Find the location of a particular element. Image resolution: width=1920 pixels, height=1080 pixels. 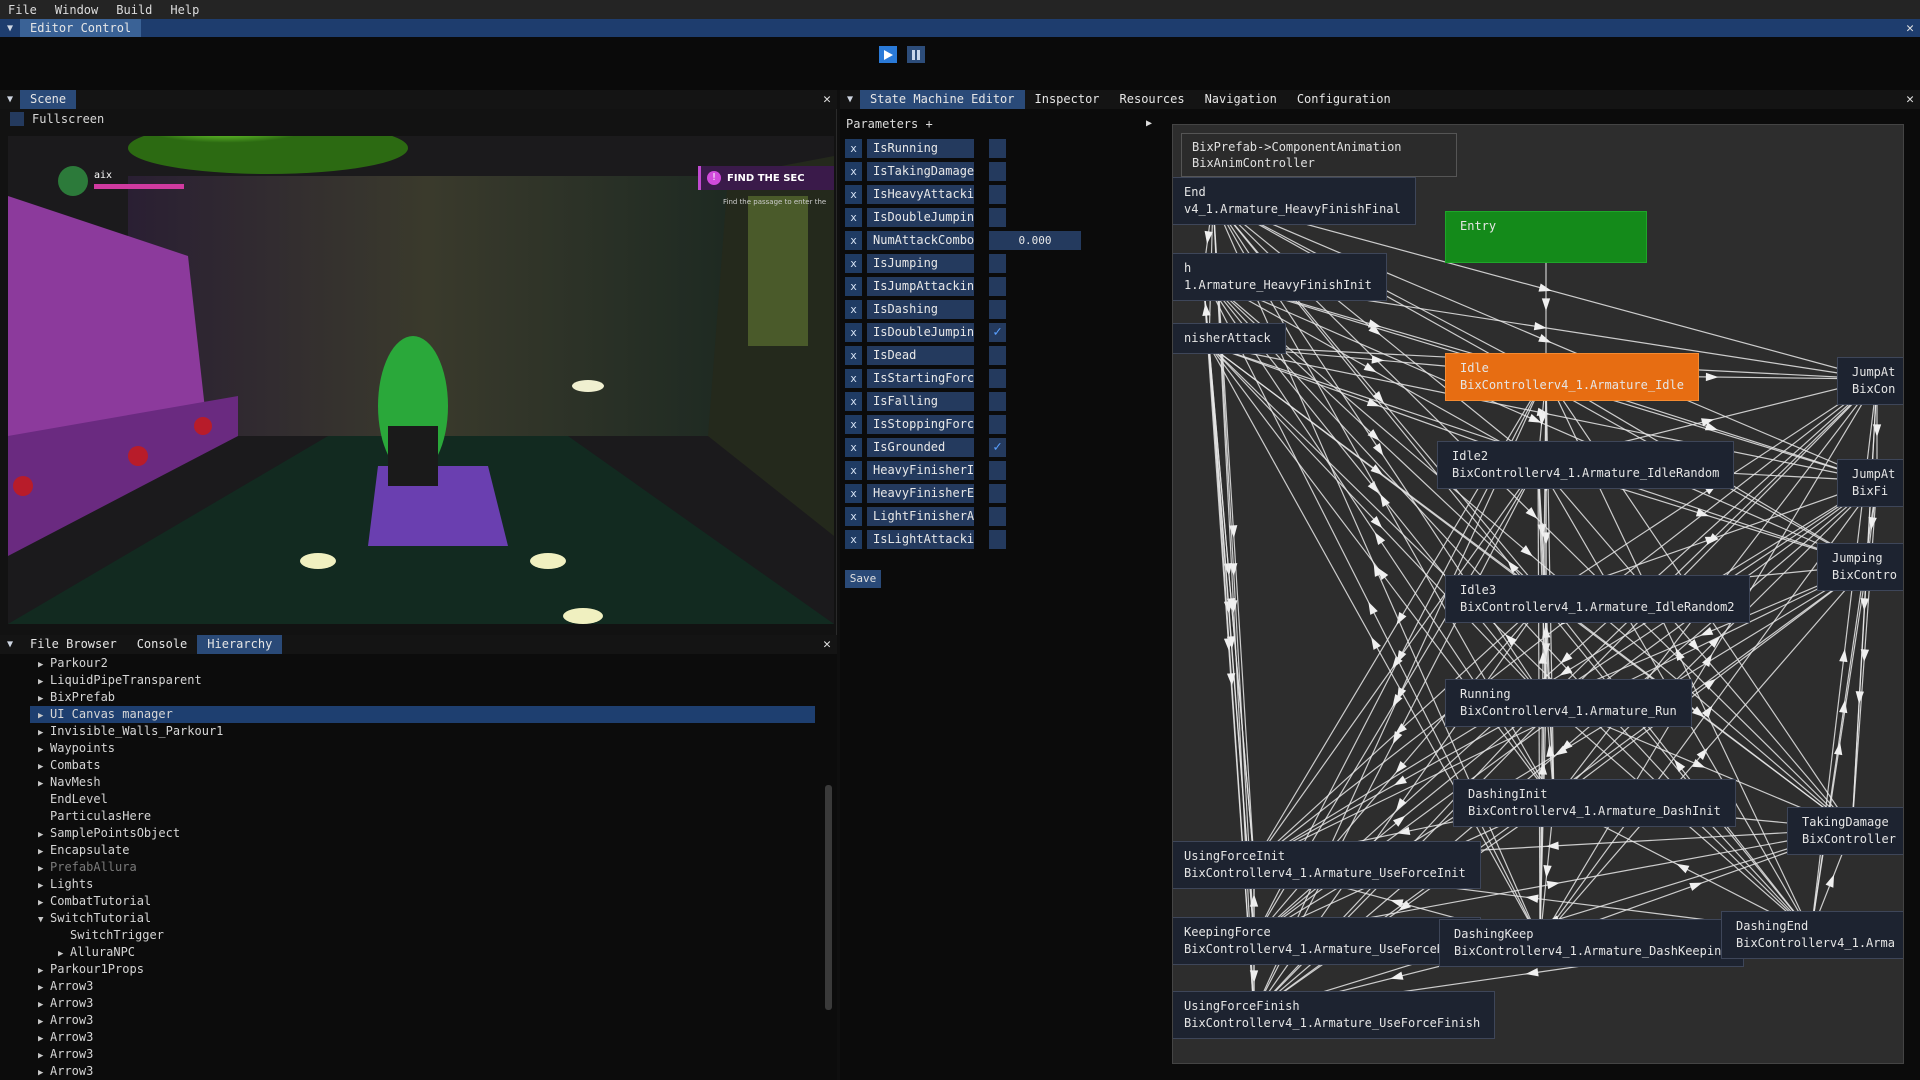

parameter-name-field: IsStartingForce is located at coordinates (920, 378).